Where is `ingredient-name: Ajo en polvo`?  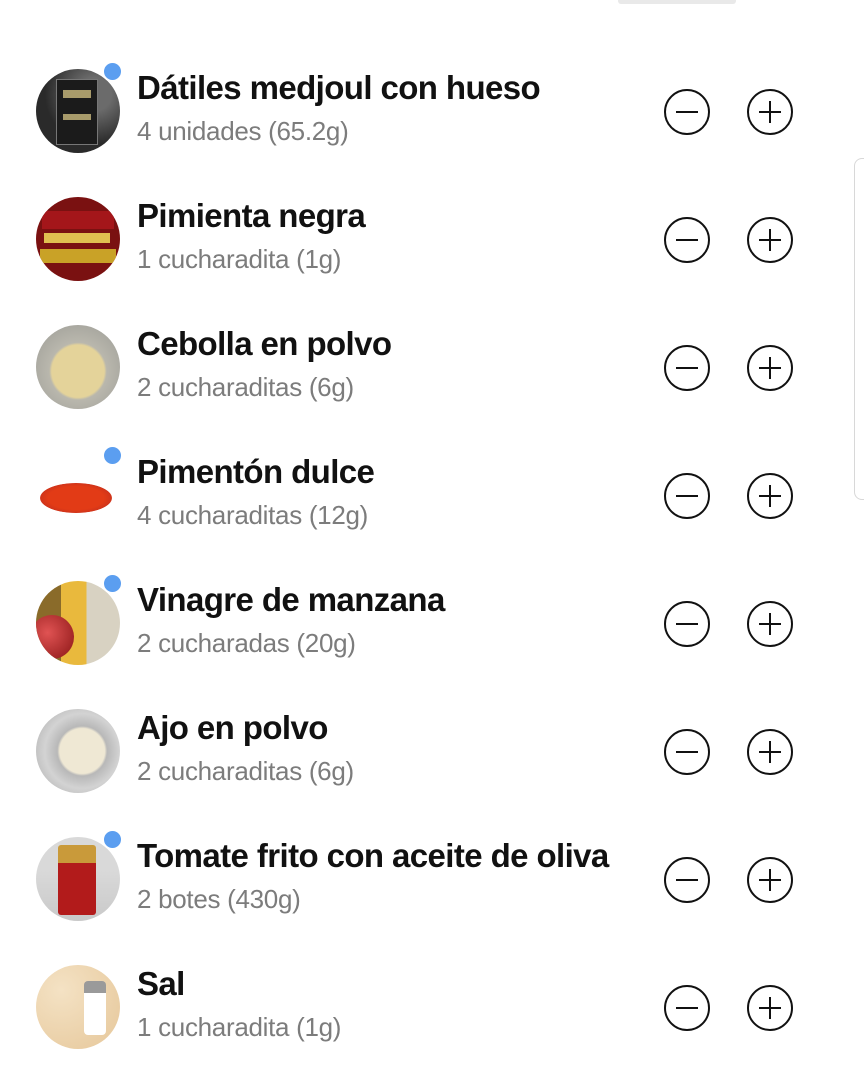
ingredient-name: Ajo en polvo is located at coordinates (232, 727).